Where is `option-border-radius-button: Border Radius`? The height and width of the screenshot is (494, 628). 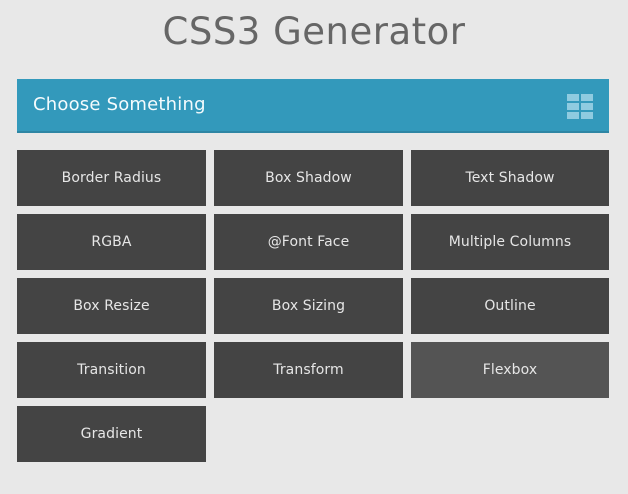 option-border-radius-button: Border Radius is located at coordinates (111, 178).